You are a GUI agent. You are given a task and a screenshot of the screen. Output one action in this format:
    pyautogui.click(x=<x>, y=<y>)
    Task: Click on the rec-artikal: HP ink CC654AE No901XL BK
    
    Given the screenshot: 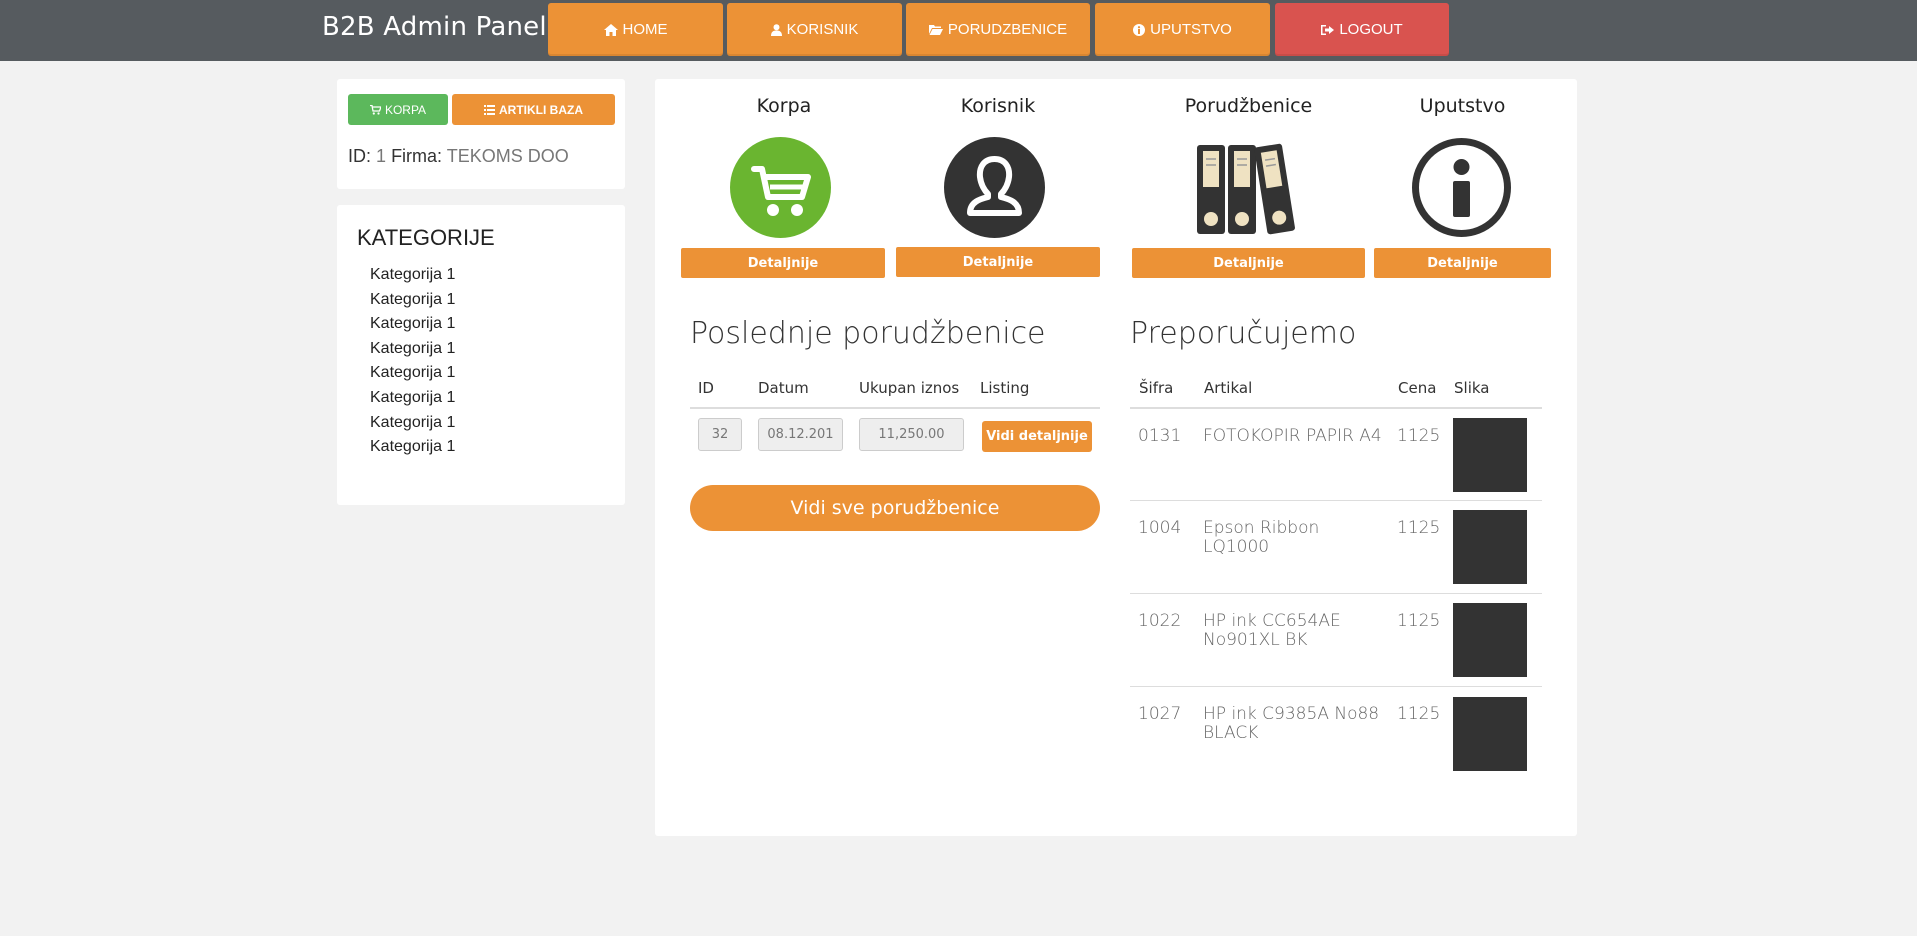 What is the action you would take?
    pyautogui.click(x=1272, y=630)
    